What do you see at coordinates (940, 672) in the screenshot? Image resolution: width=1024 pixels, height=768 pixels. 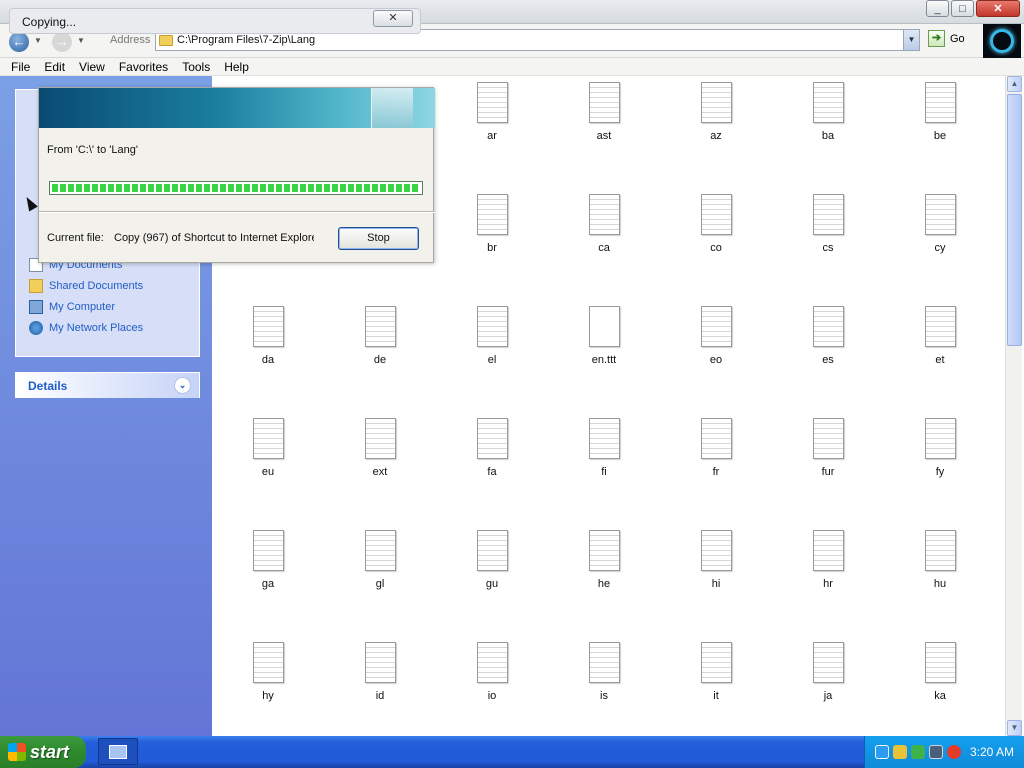 I see `file-item: ka` at bounding box center [940, 672].